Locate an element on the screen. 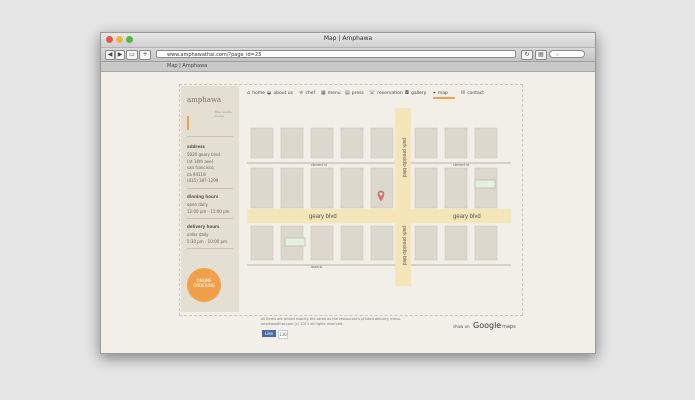  bookmarks-icon: ▭ is located at coordinates (132, 54).